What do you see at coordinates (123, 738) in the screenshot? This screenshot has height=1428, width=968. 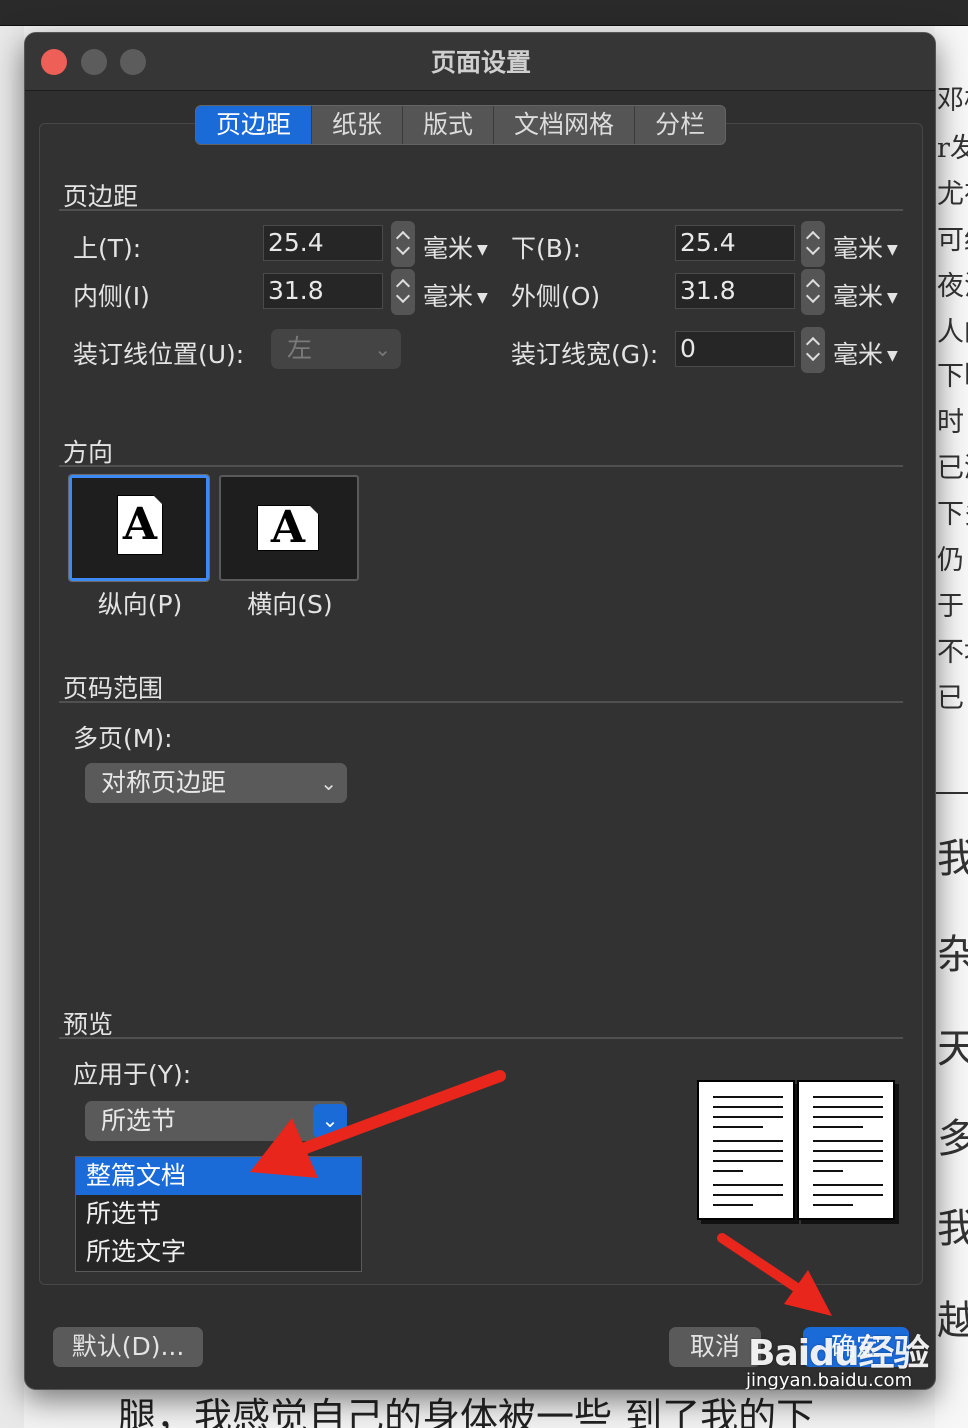 I see `multiple-pages-label: 多页(M):` at bounding box center [123, 738].